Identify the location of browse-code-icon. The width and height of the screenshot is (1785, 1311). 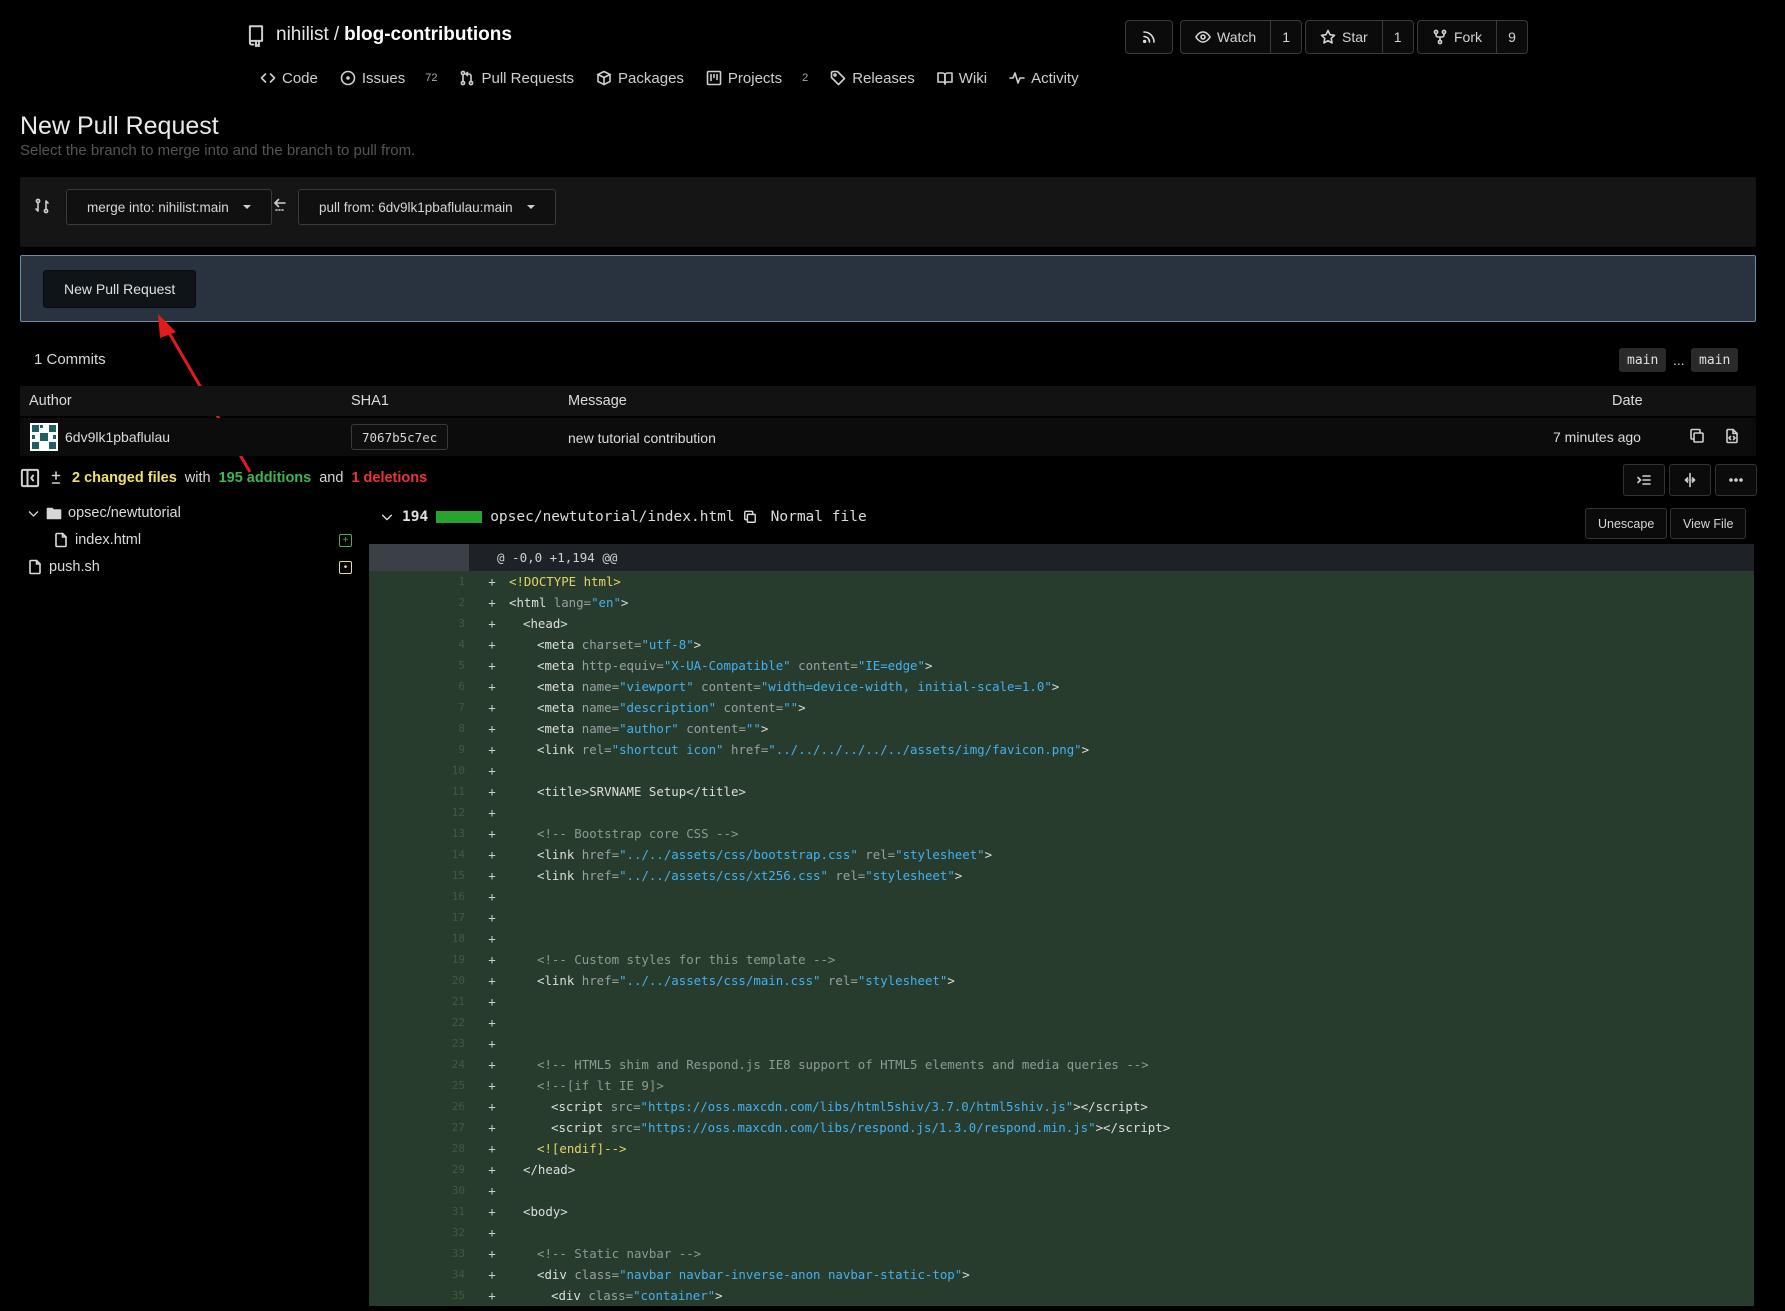
(1732, 436).